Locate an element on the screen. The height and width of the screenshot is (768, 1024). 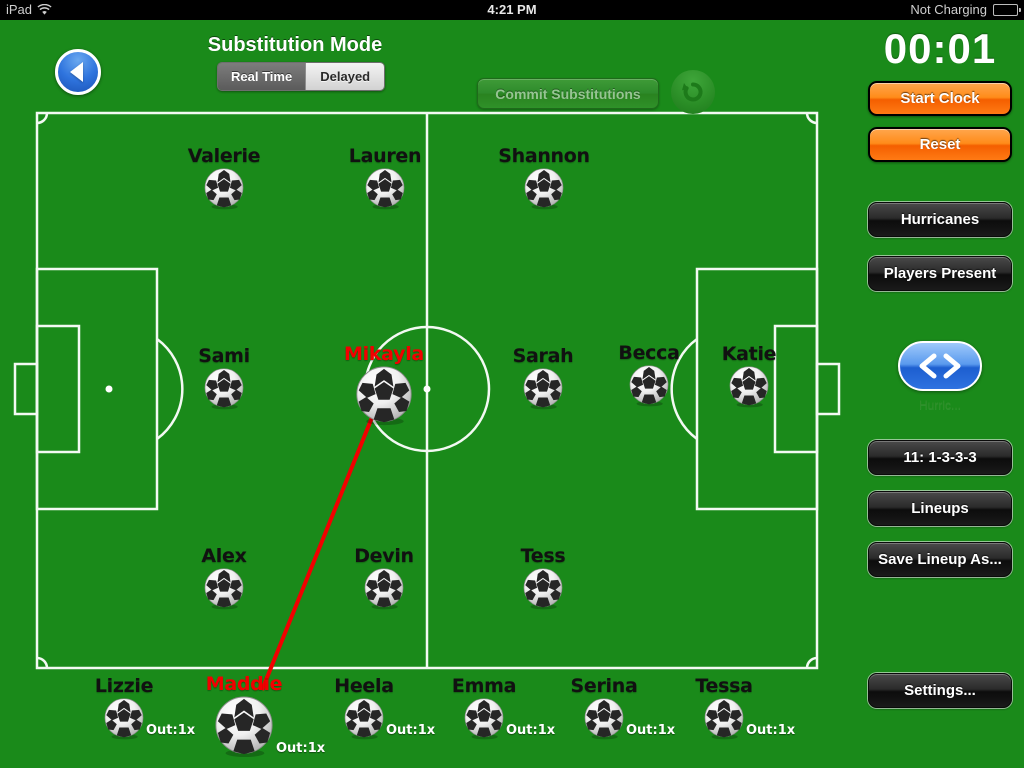
player-name-label: Mikayla is located at coordinates (384, 354).